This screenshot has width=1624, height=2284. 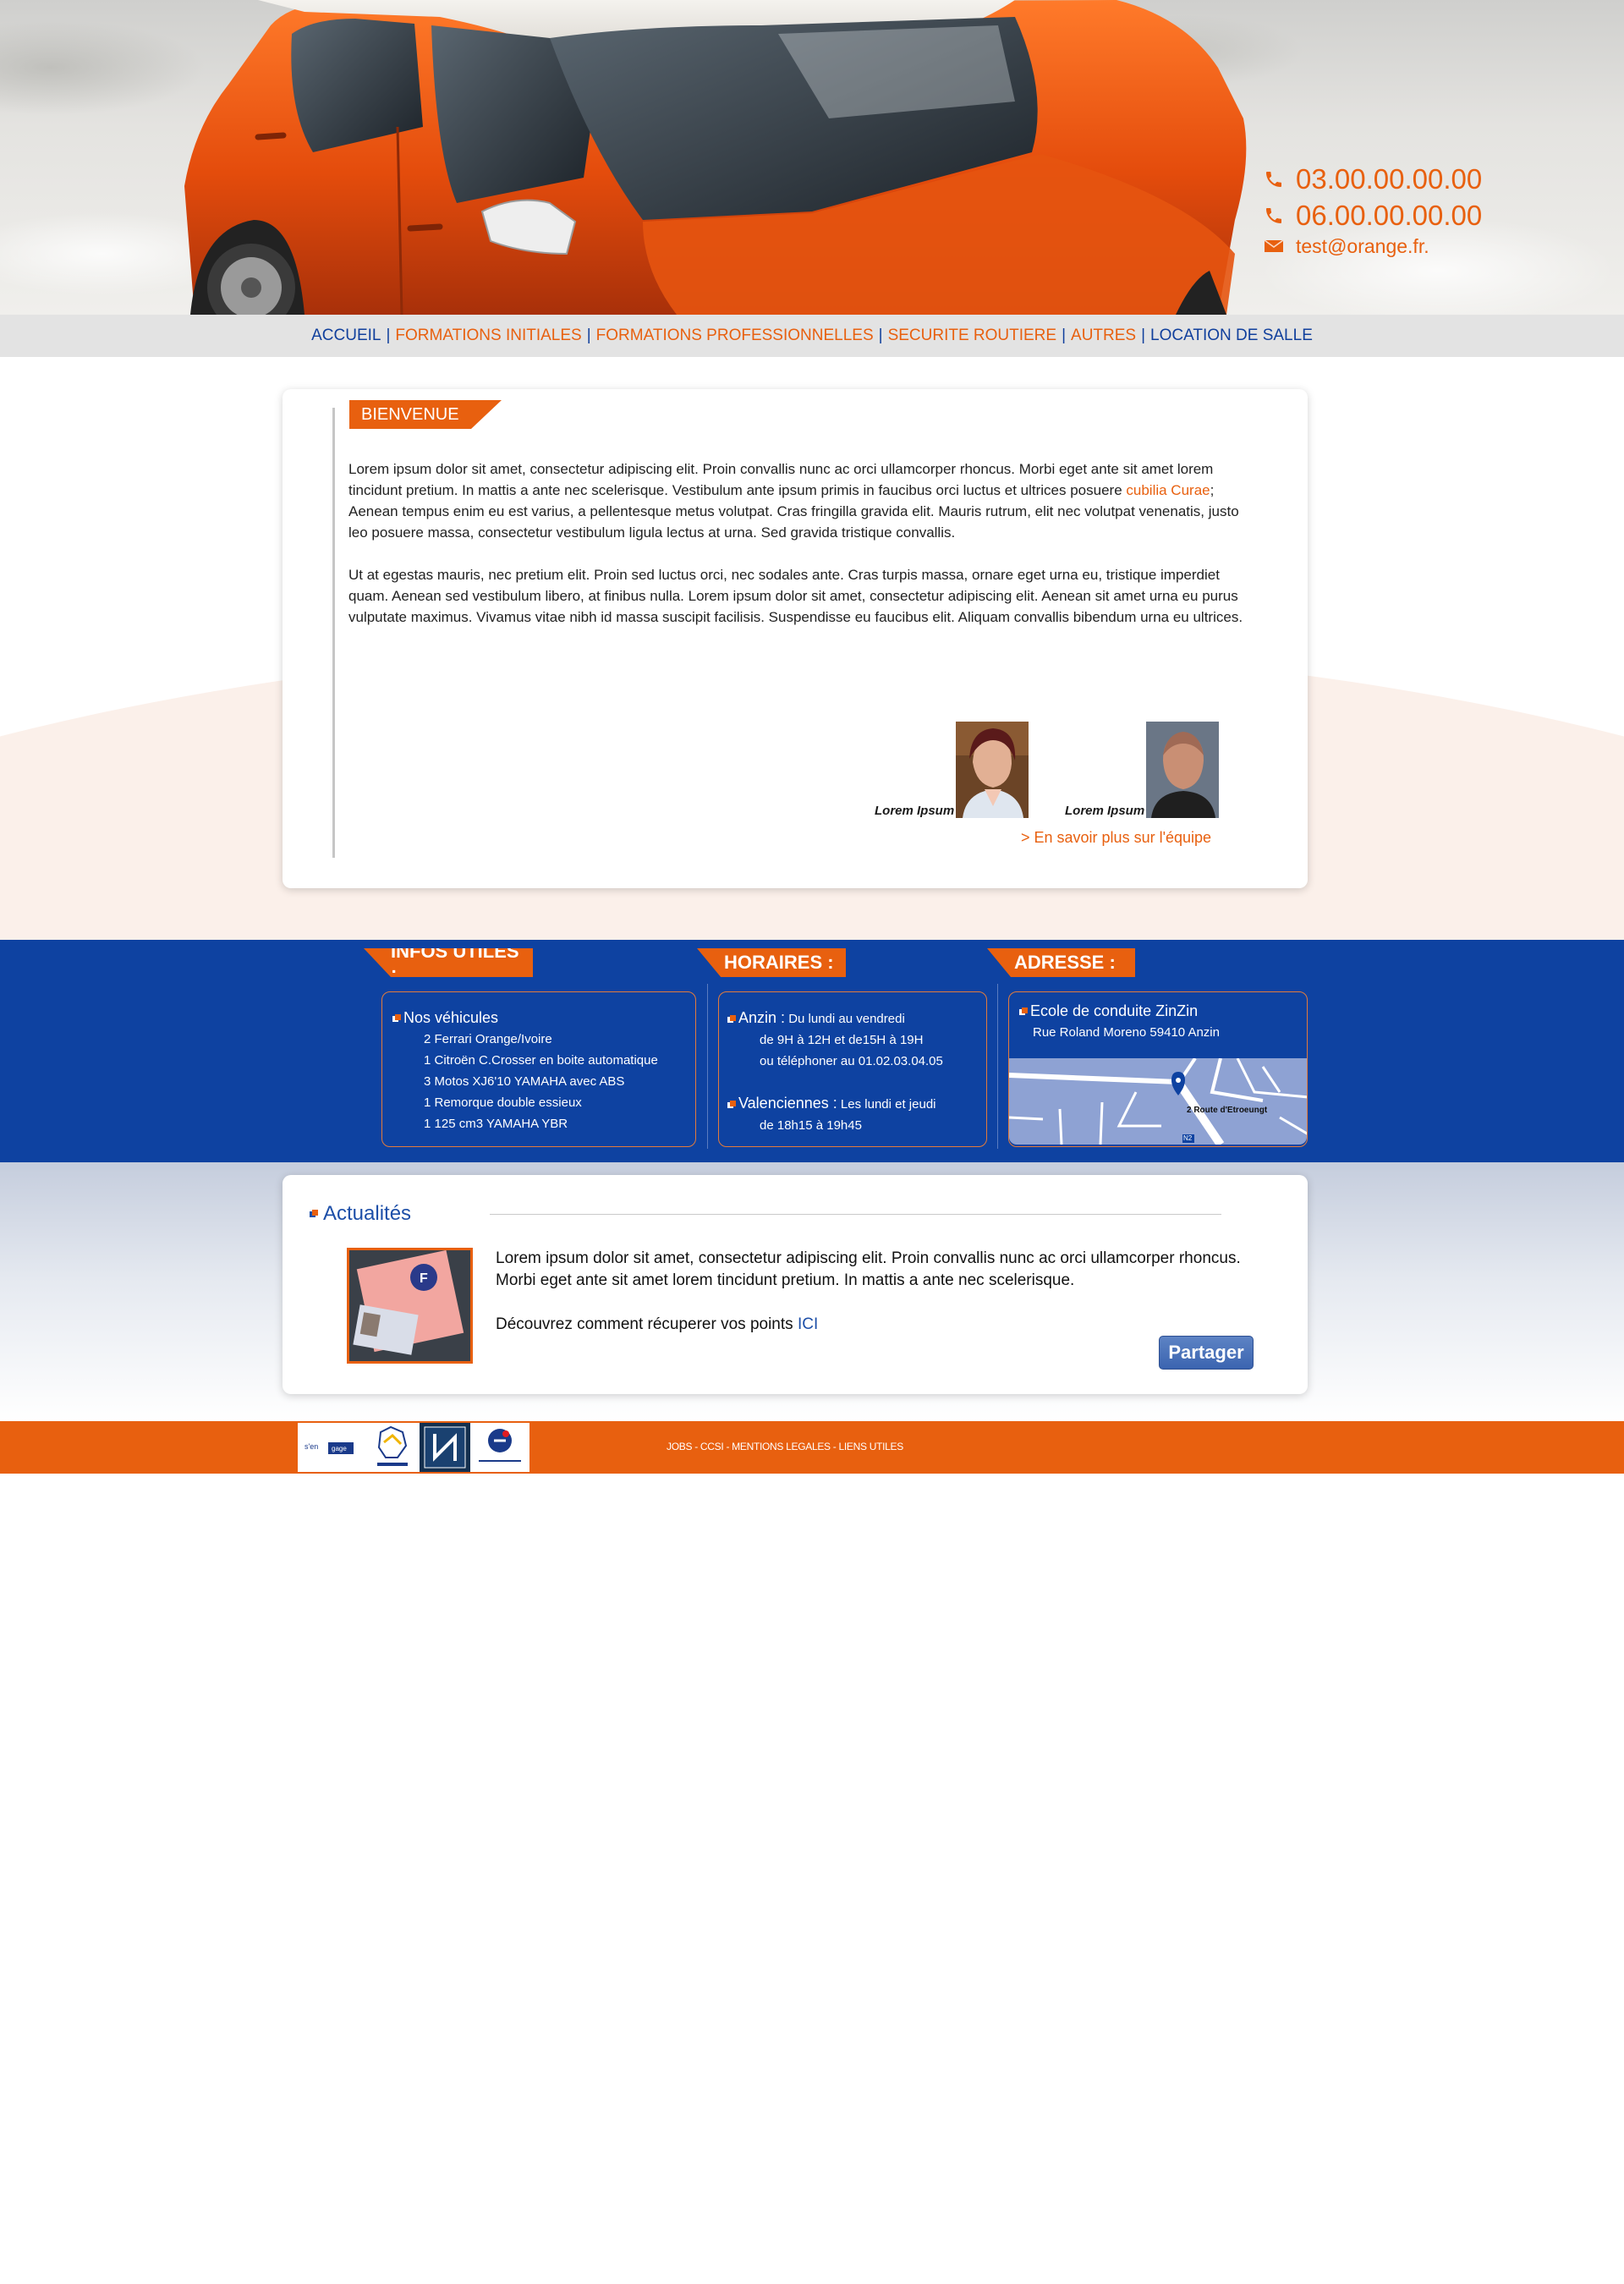 I want to click on share-button: Partager, so click(x=1207, y=1353).